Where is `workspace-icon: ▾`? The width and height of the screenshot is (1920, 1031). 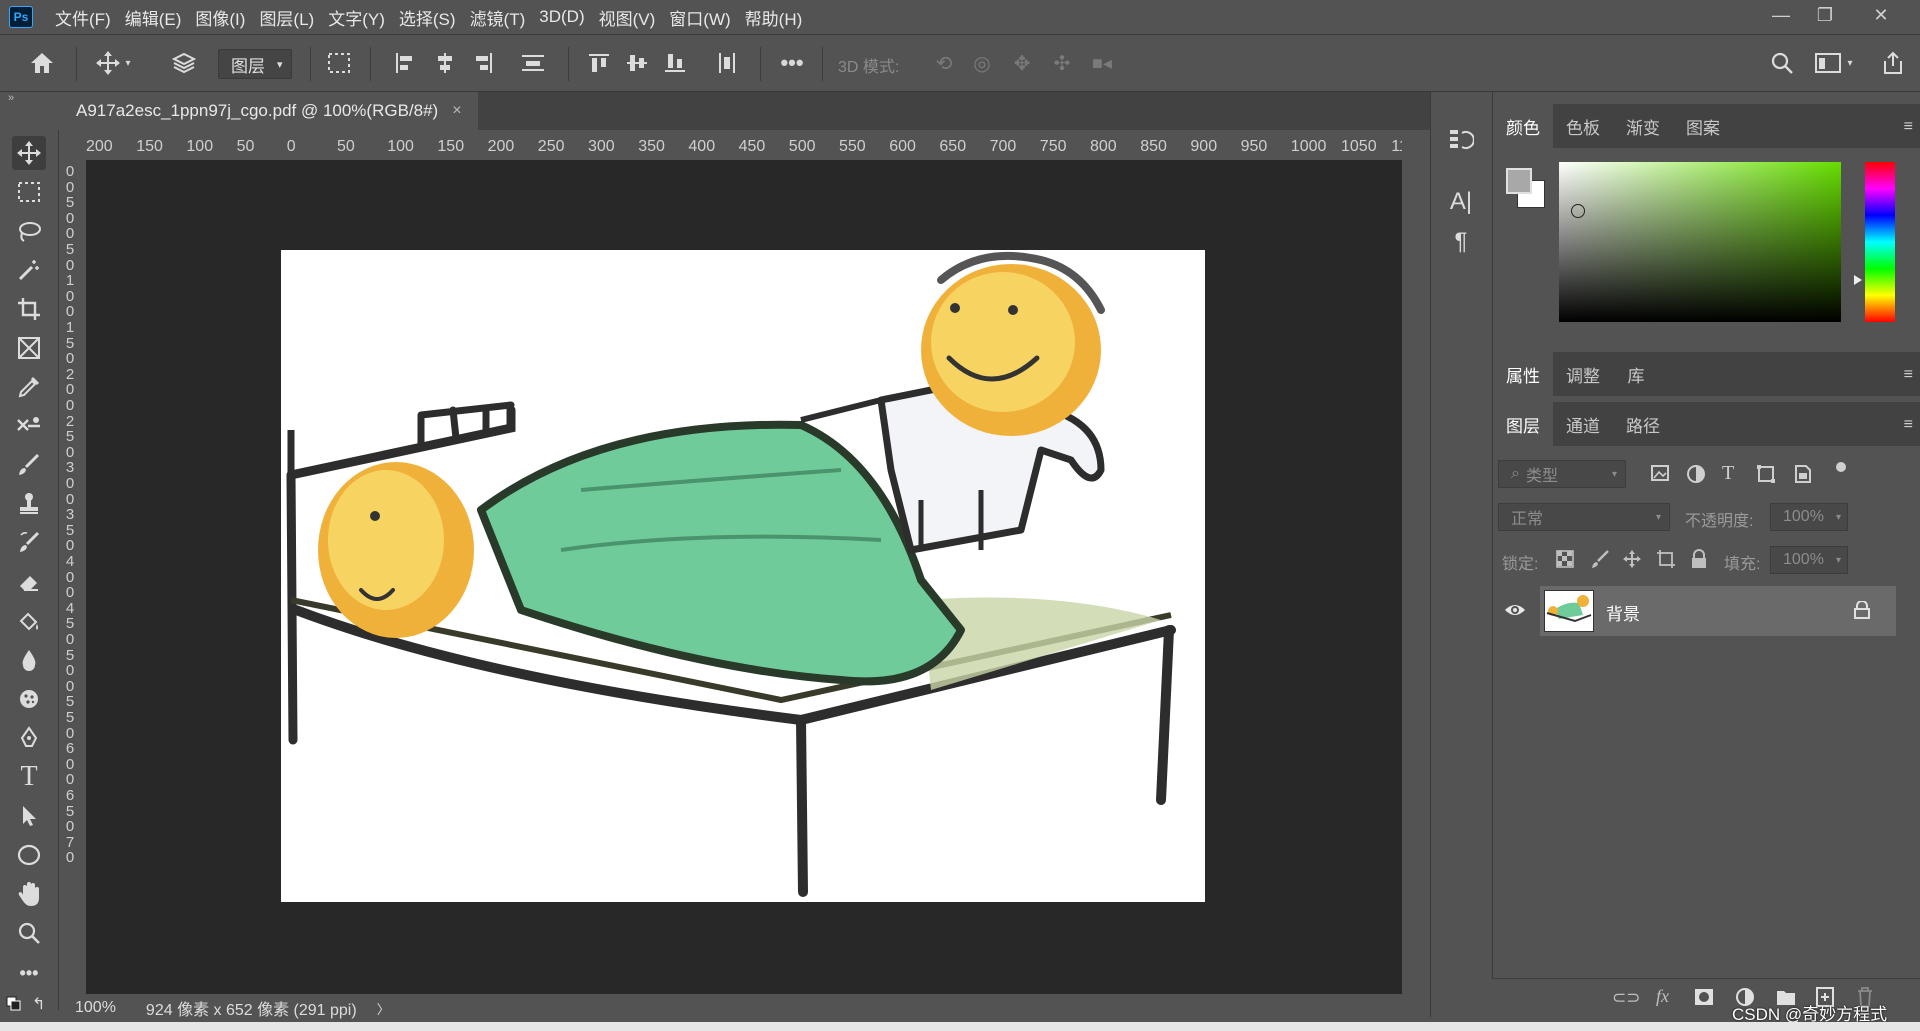
workspace-icon: ▾ is located at coordinates (1834, 63).